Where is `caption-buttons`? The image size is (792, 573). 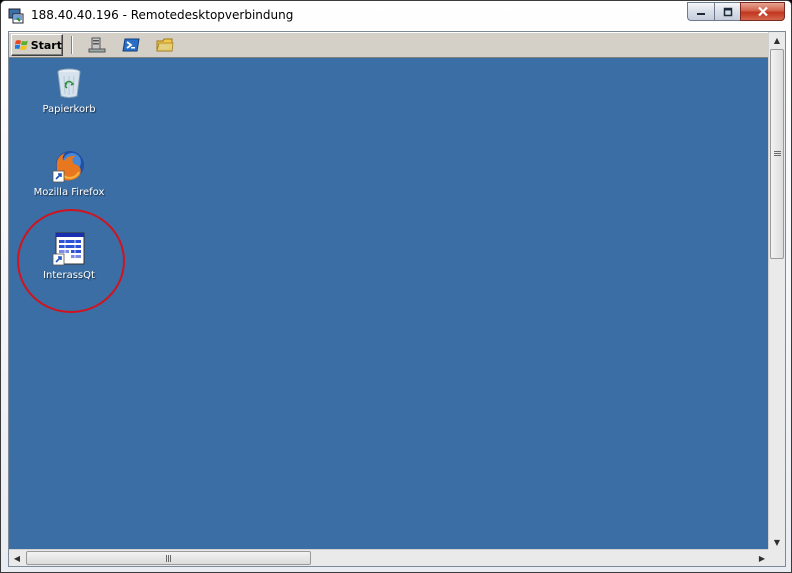
caption-buttons is located at coordinates (736, 12).